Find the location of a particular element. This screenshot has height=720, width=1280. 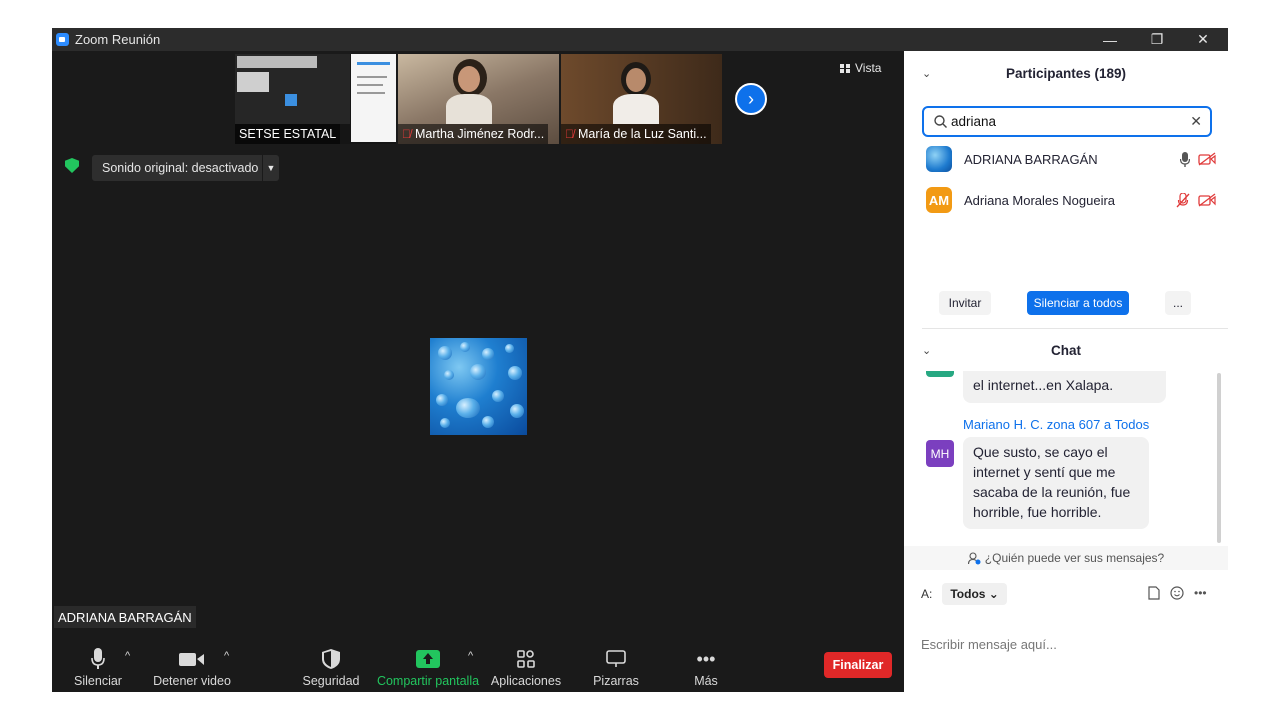

more-button: ••• Más is located at coordinates (706, 661).